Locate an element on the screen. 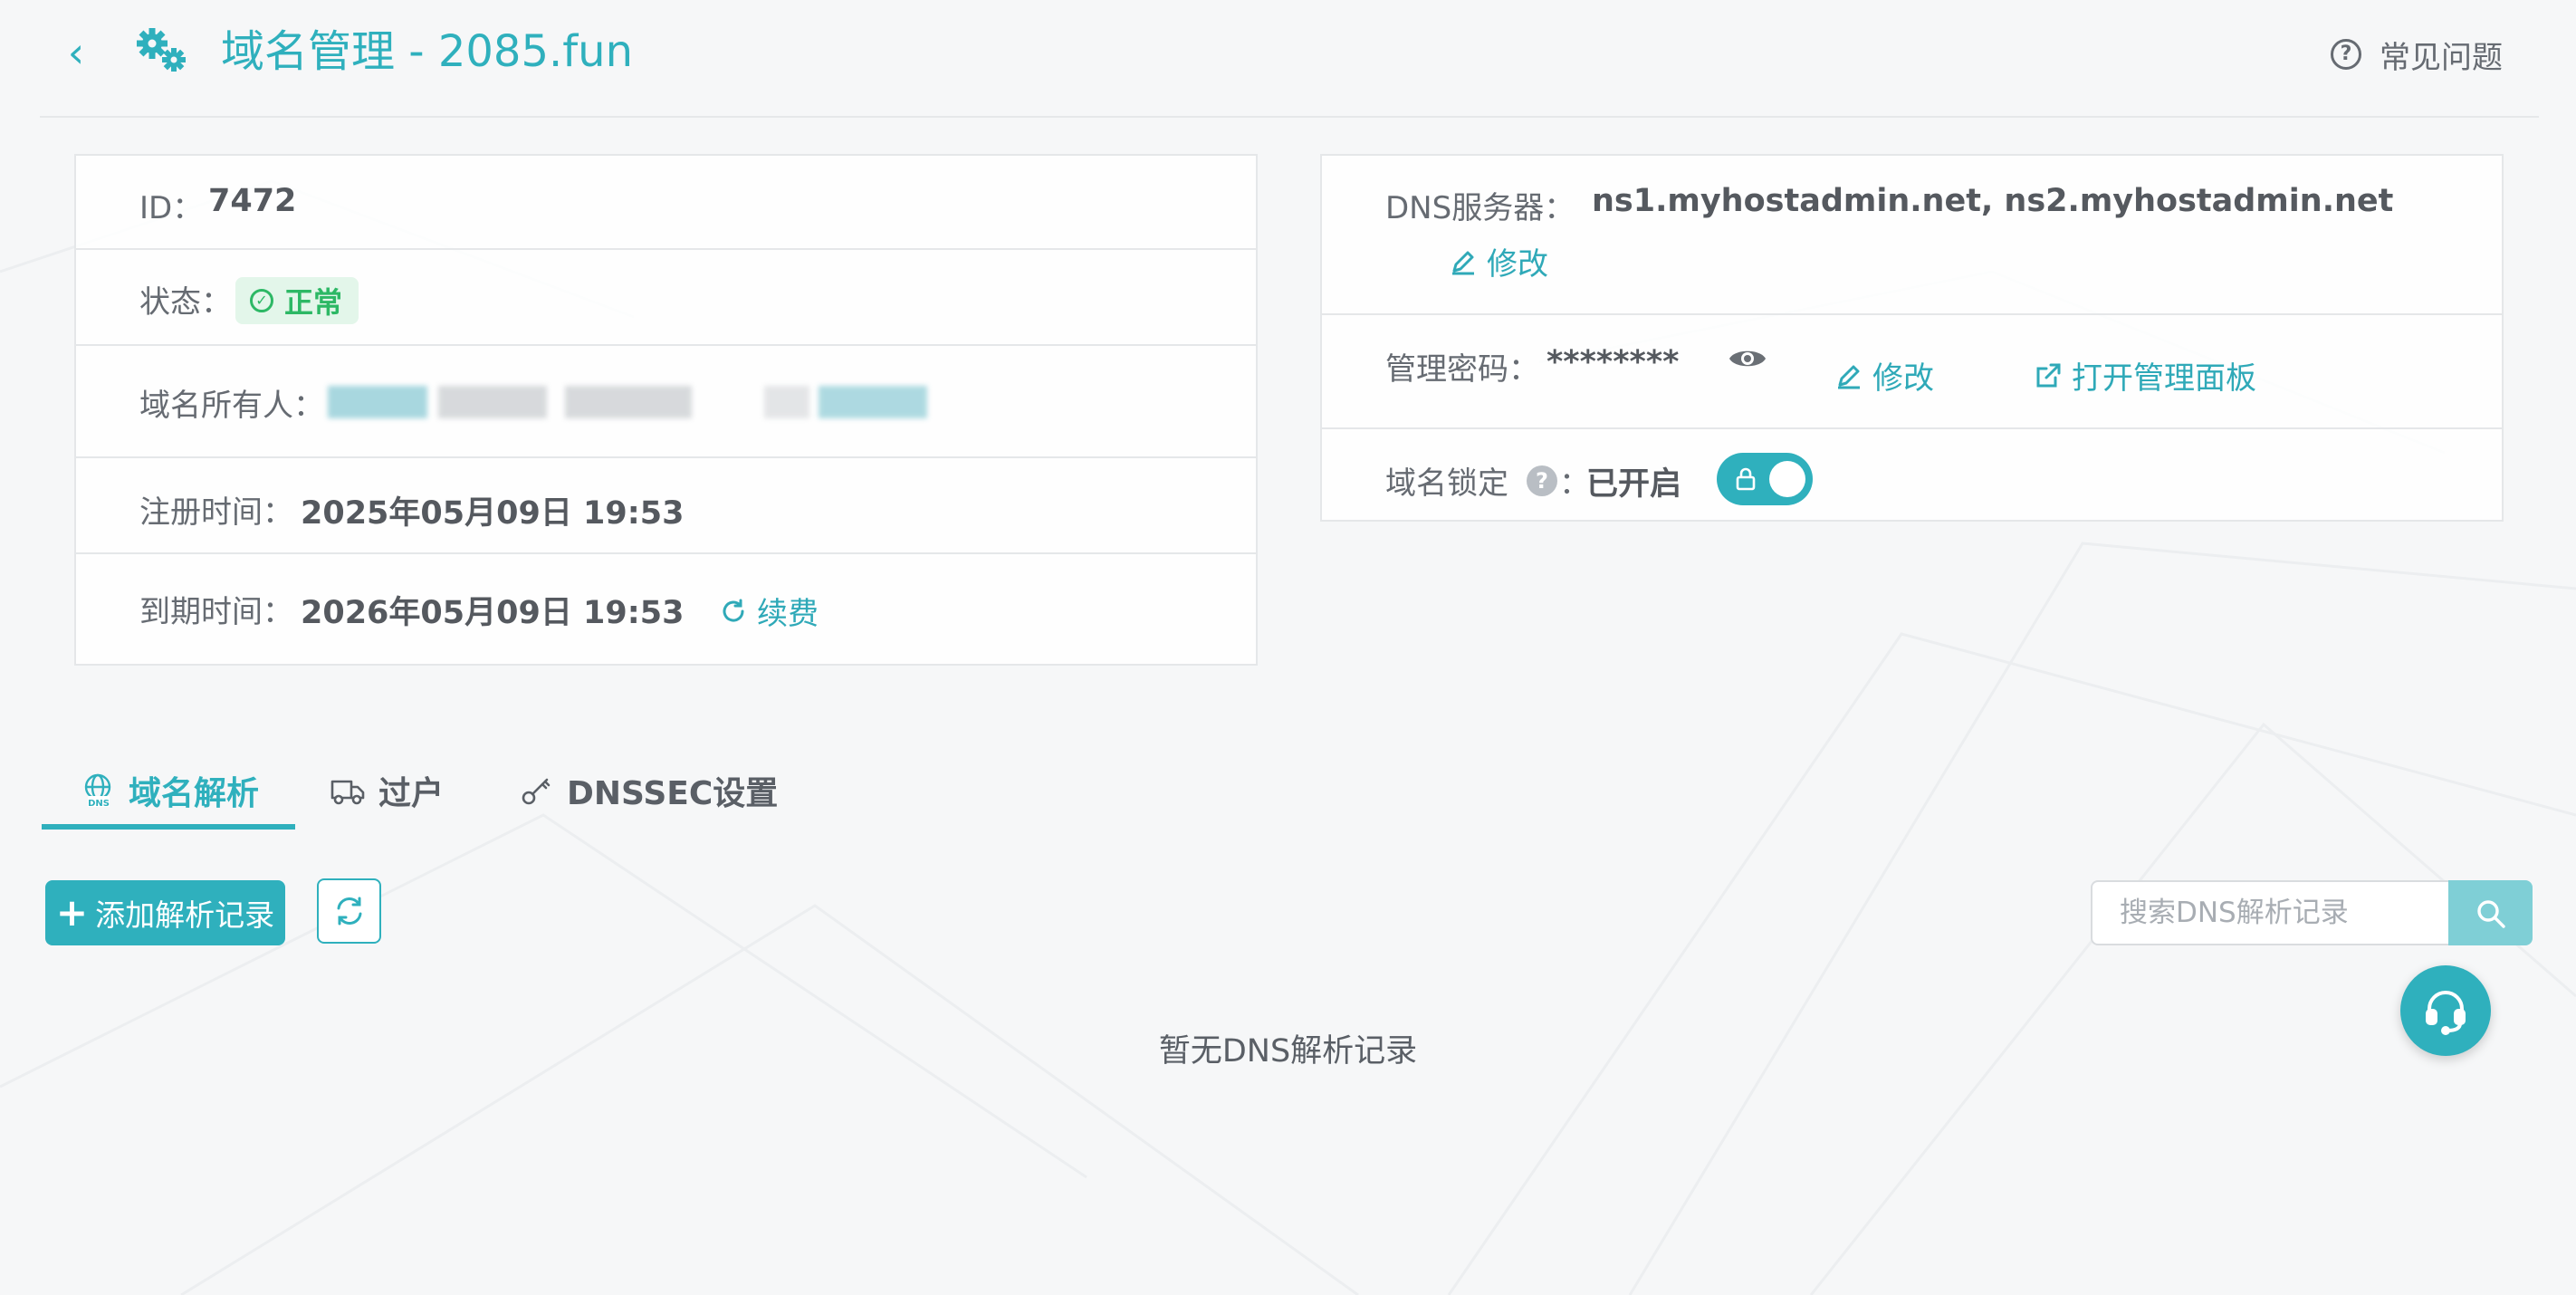 The image size is (2576, 1295). renew-button: 续费 is located at coordinates (769, 611).